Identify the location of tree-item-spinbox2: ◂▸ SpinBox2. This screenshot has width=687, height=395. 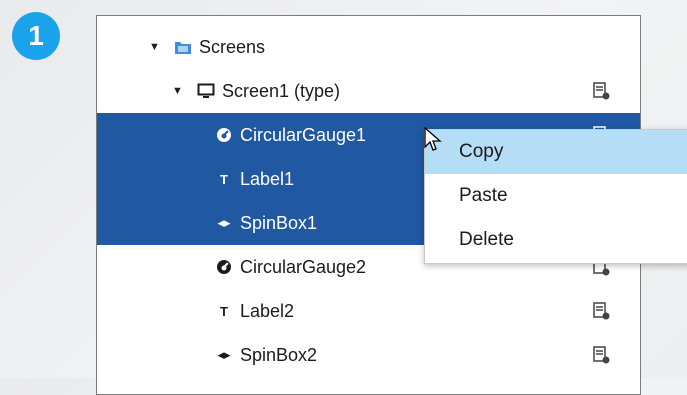
(368, 355).